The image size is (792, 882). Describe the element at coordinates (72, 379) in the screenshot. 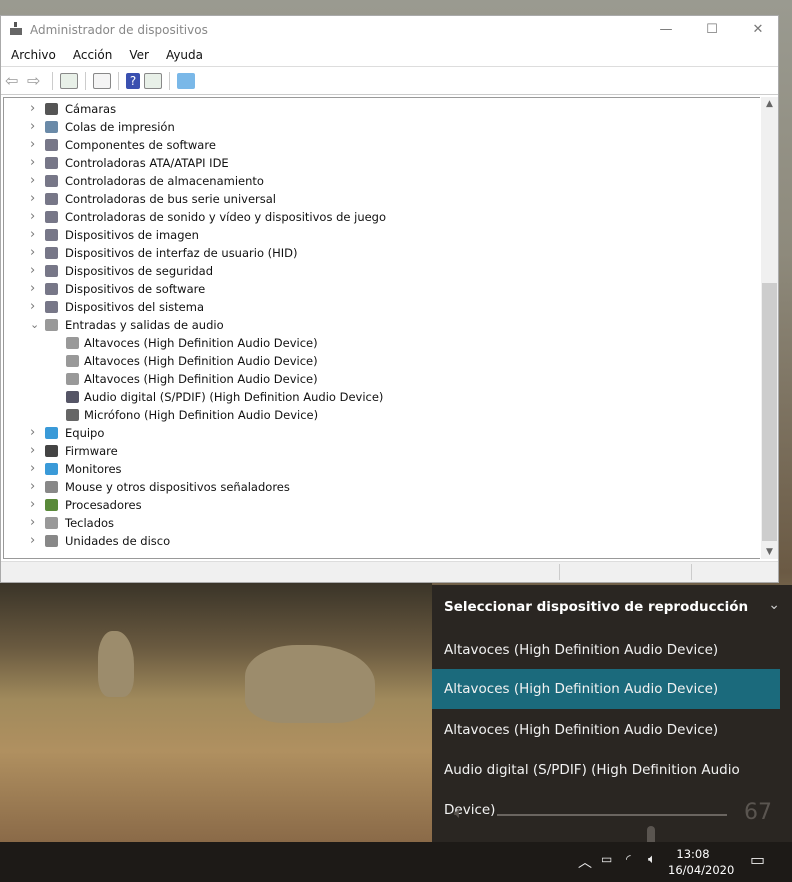

I see `speaker-icon` at that location.